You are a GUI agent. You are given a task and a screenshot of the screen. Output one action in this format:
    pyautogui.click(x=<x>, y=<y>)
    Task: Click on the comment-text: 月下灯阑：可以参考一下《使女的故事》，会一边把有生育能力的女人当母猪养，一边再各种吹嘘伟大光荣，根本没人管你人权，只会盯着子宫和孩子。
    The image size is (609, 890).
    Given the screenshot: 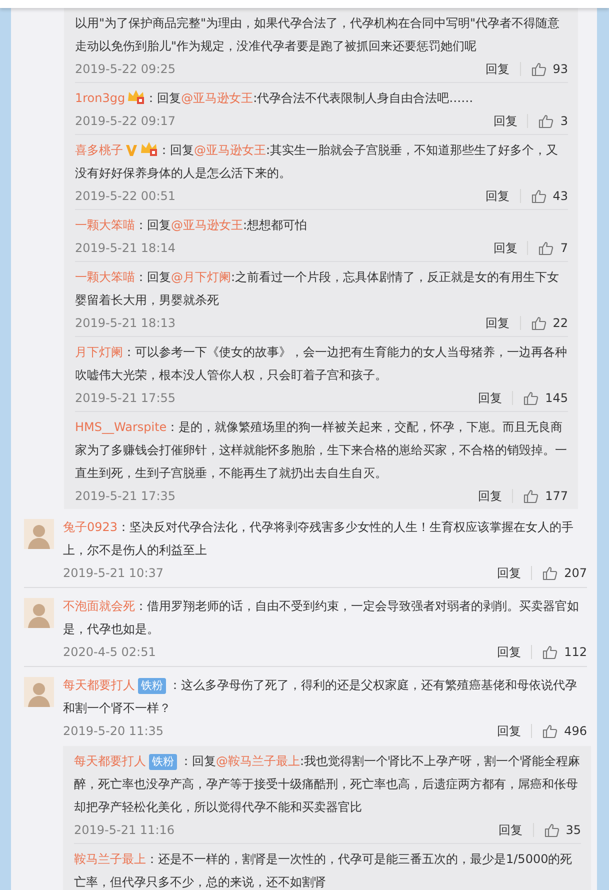 What is the action you would take?
    pyautogui.click(x=321, y=364)
    